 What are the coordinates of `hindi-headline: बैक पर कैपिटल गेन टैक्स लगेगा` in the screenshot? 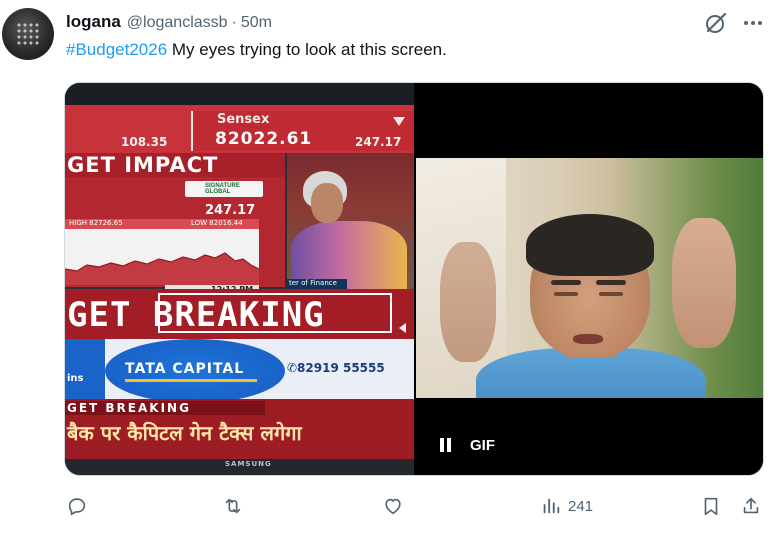 It's located at (184, 433).